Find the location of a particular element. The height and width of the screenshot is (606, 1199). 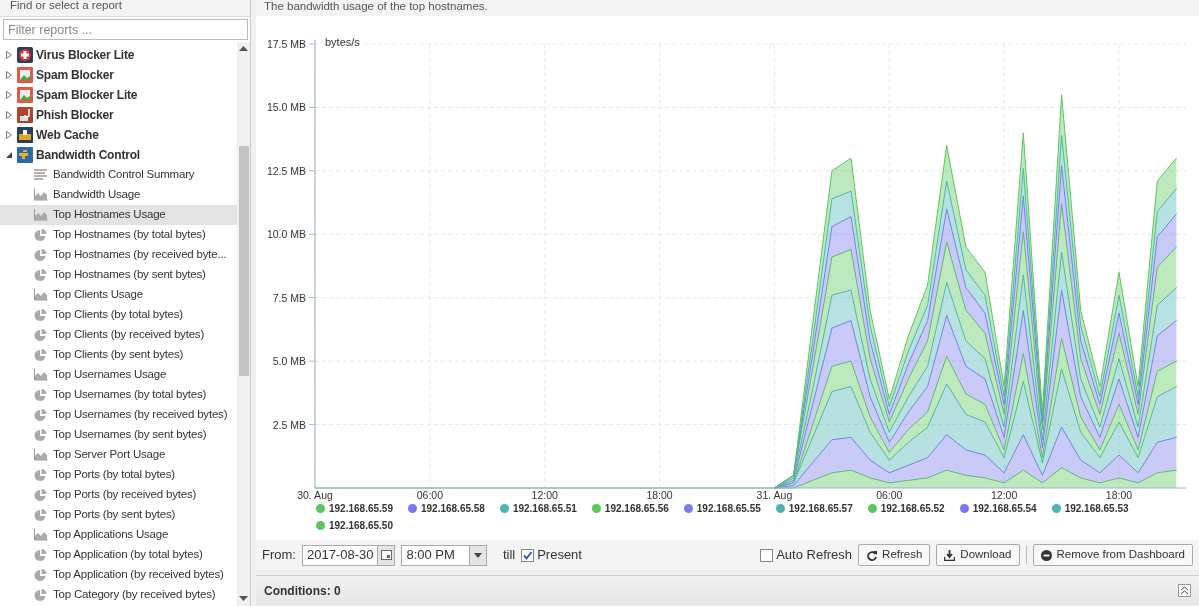

scrollbar is located at coordinates (243, 324).